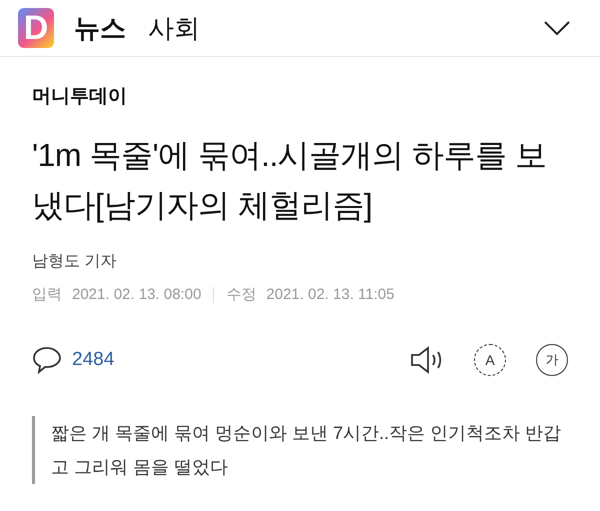  Describe the element at coordinates (174, 28) in the screenshot. I see `category-title: 사회` at that location.